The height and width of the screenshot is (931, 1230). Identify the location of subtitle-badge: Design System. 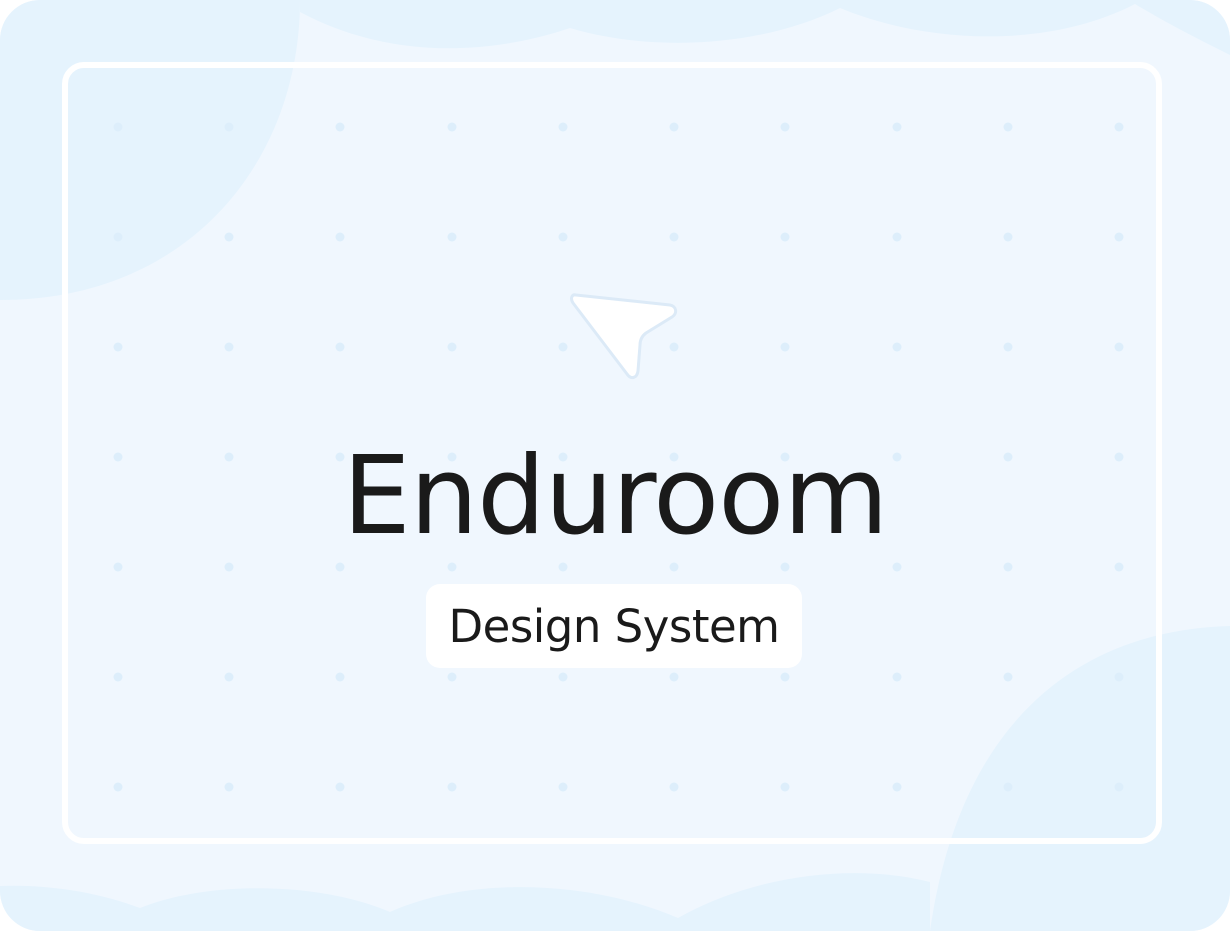
(614, 626).